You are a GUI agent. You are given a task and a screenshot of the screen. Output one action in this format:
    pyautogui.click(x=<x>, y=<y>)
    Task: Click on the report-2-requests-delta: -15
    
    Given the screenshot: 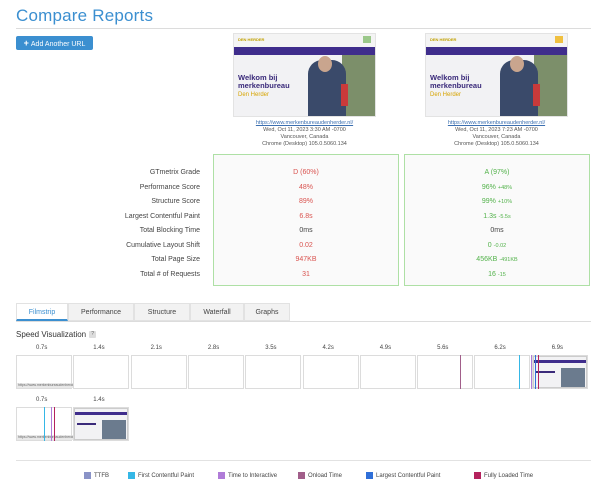 What is the action you would take?
    pyautogui.click(x=501, y=274)
    